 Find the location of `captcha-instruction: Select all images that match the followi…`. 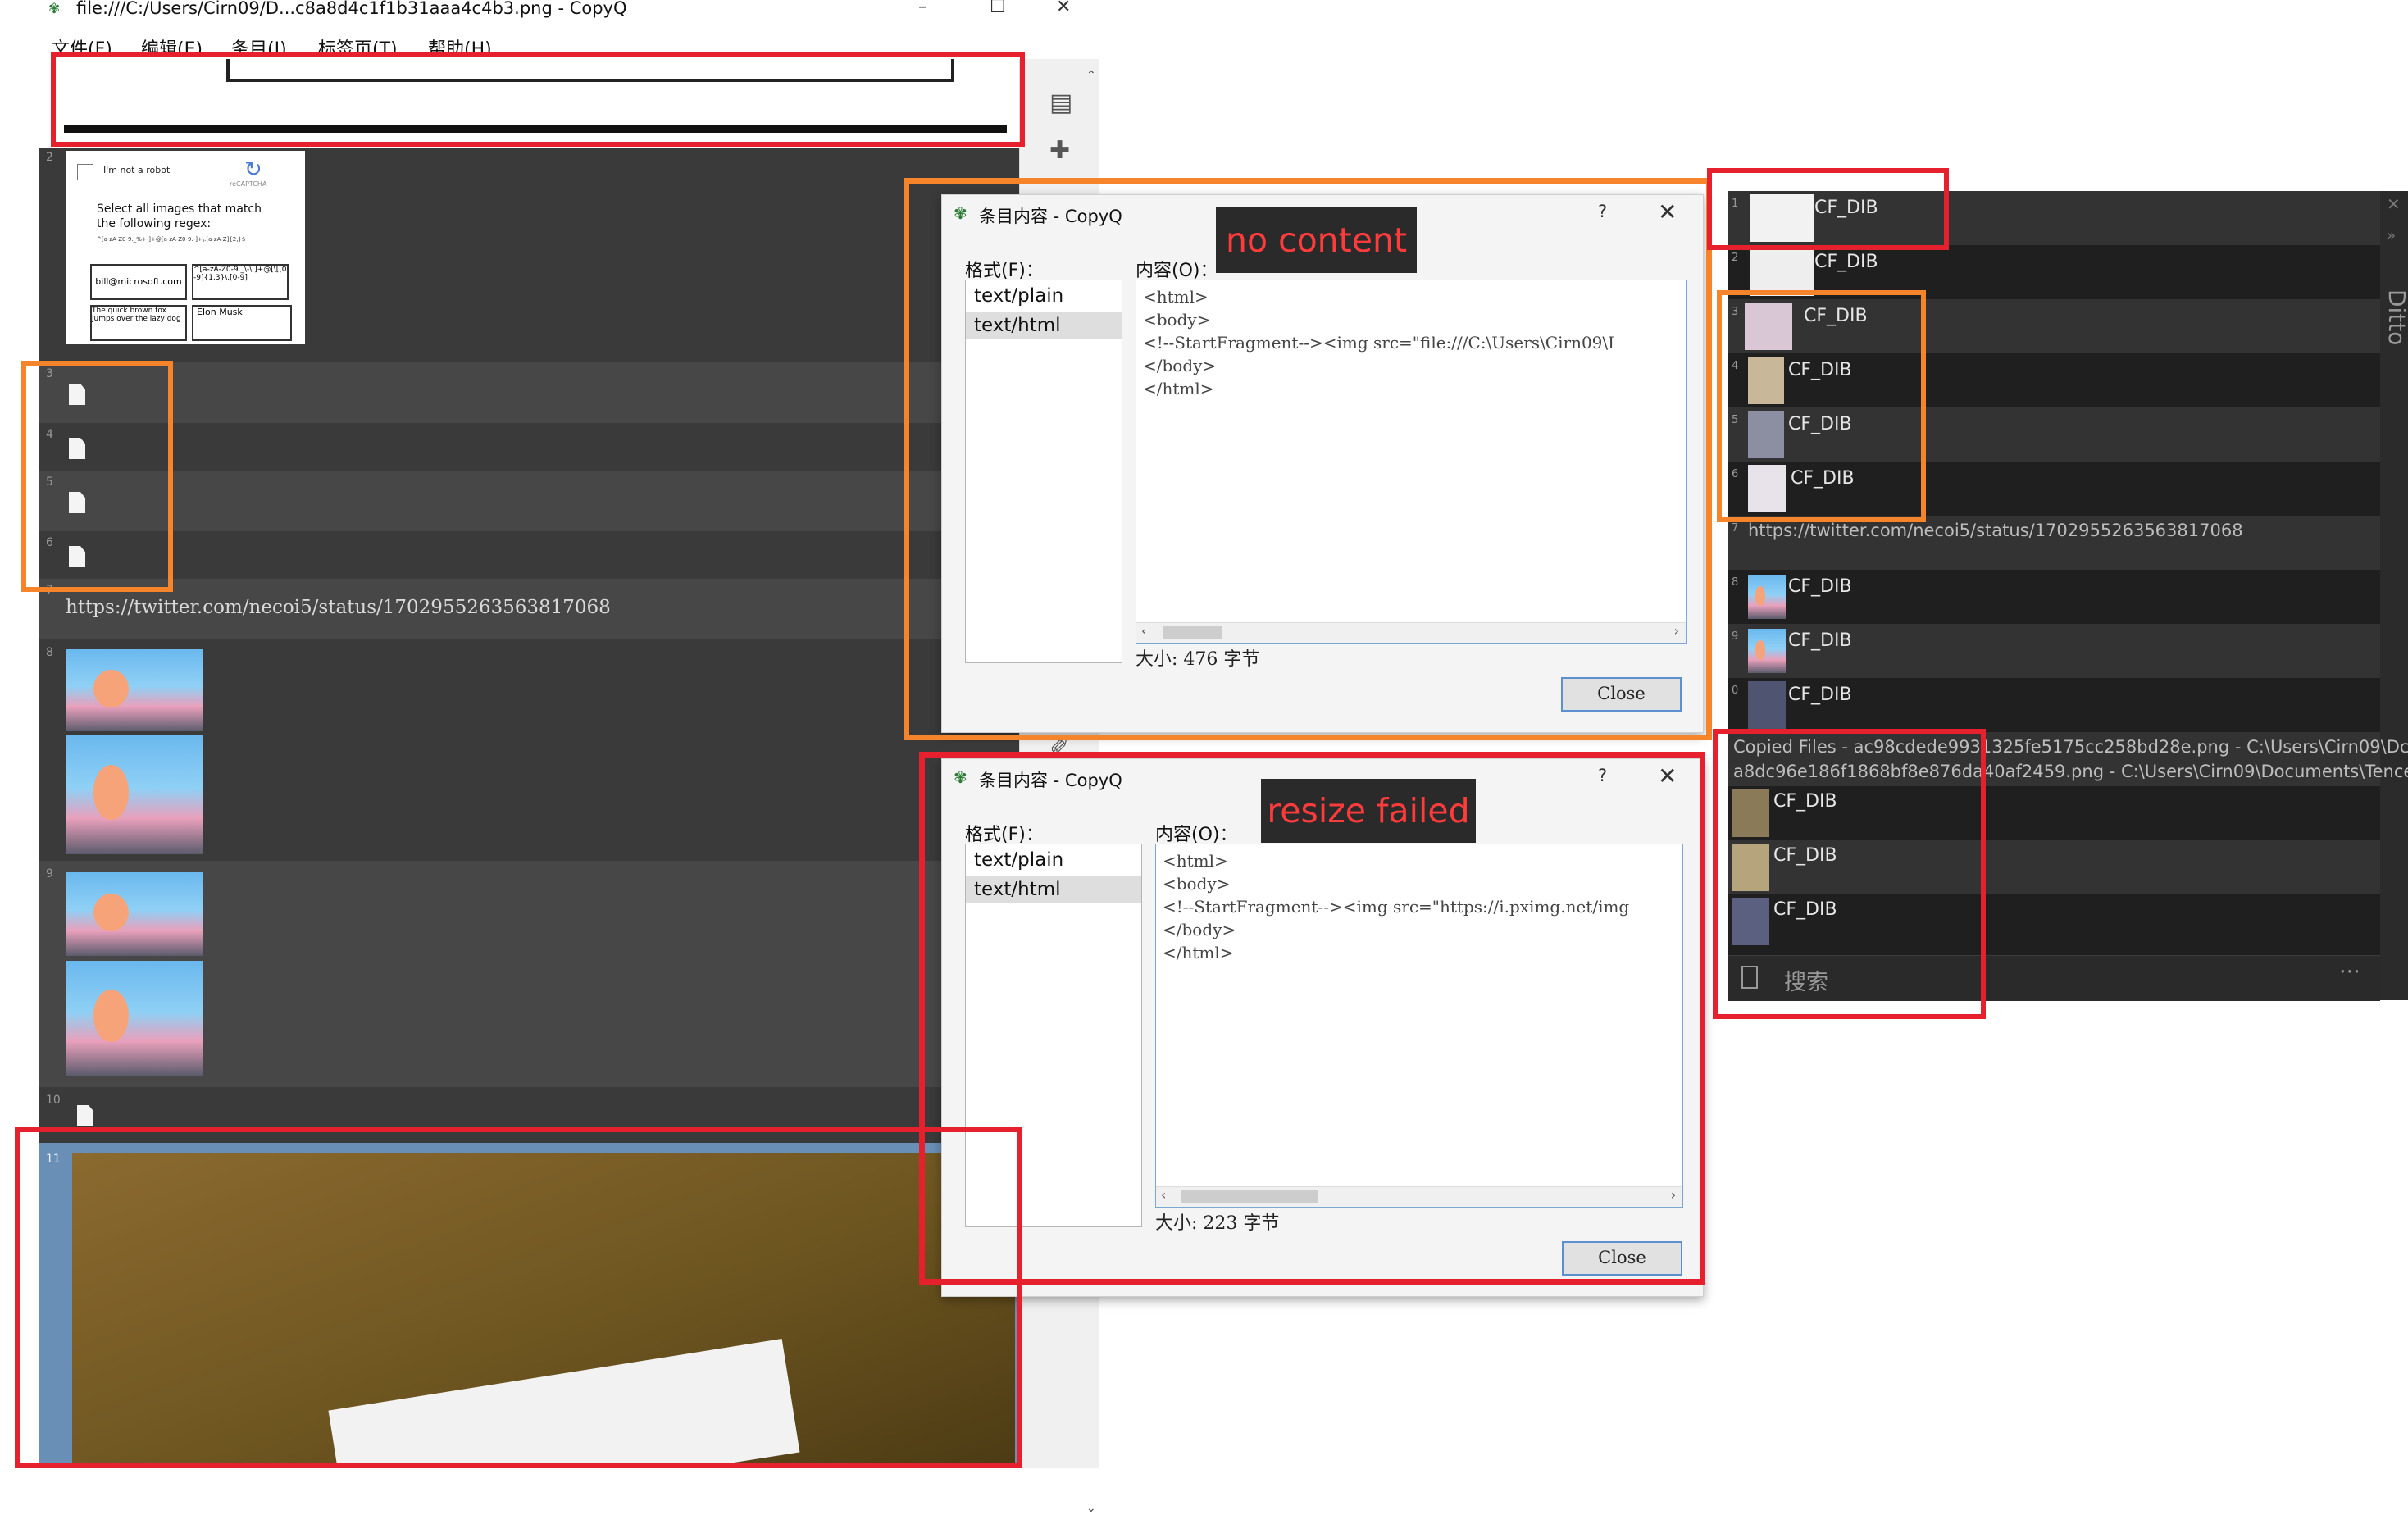

captcha-instruction: Select all images that match the followi… is located at coordinates (179, 216).